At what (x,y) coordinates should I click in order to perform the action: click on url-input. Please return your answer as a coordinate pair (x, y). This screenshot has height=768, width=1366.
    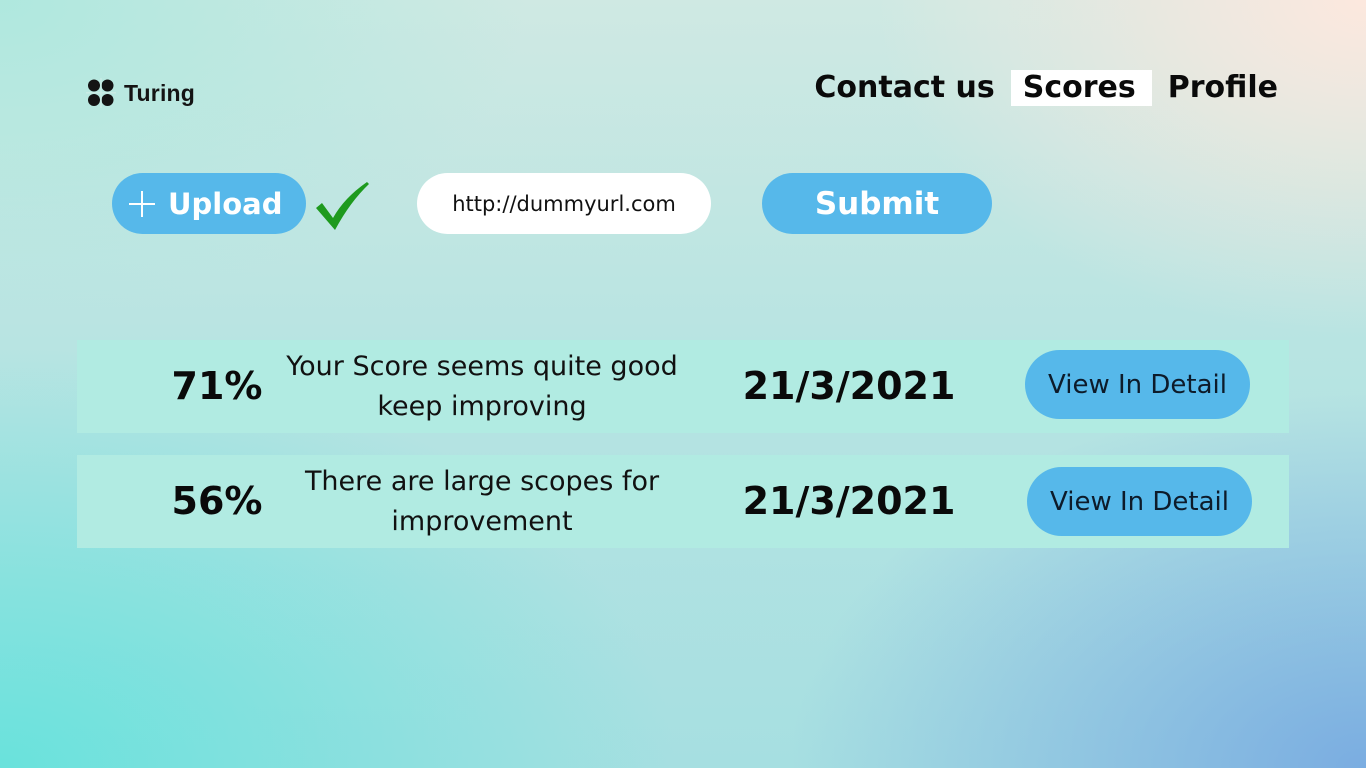
    Looking at the image, I should click on (564, 203).